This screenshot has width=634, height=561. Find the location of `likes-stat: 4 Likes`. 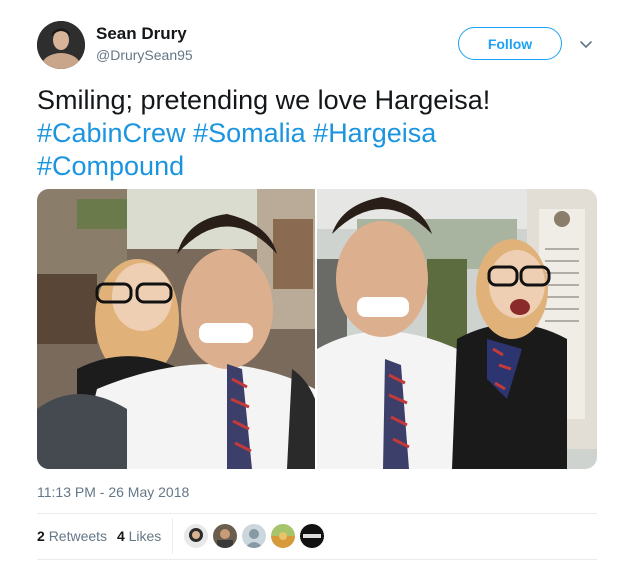

likes-stat: 4 Likes is located at coordinates (139, 536).